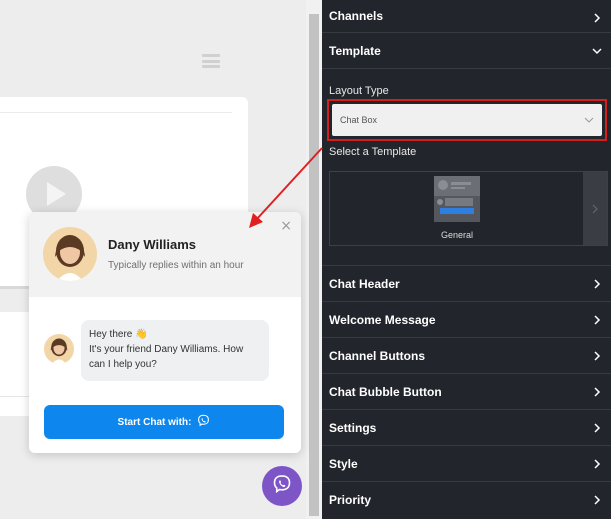 This screenshot has width=611, height=519. Describe the element at coordinates (211, 61) in the screenshot. I see `hamburger-icon` at that location.